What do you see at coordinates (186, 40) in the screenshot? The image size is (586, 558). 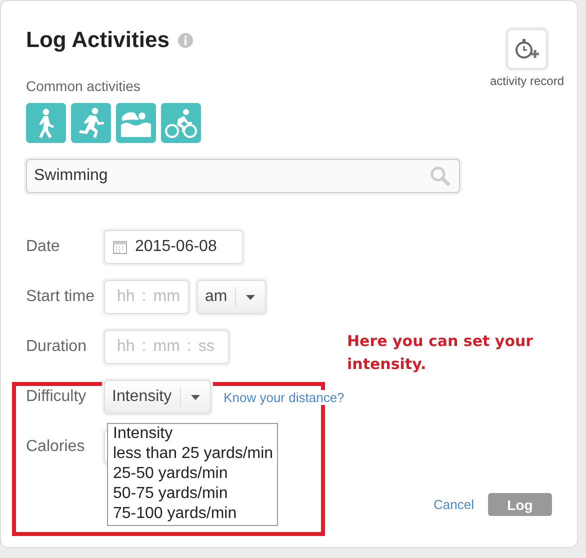 I see `info-icon` at bounding box center [186, 40].